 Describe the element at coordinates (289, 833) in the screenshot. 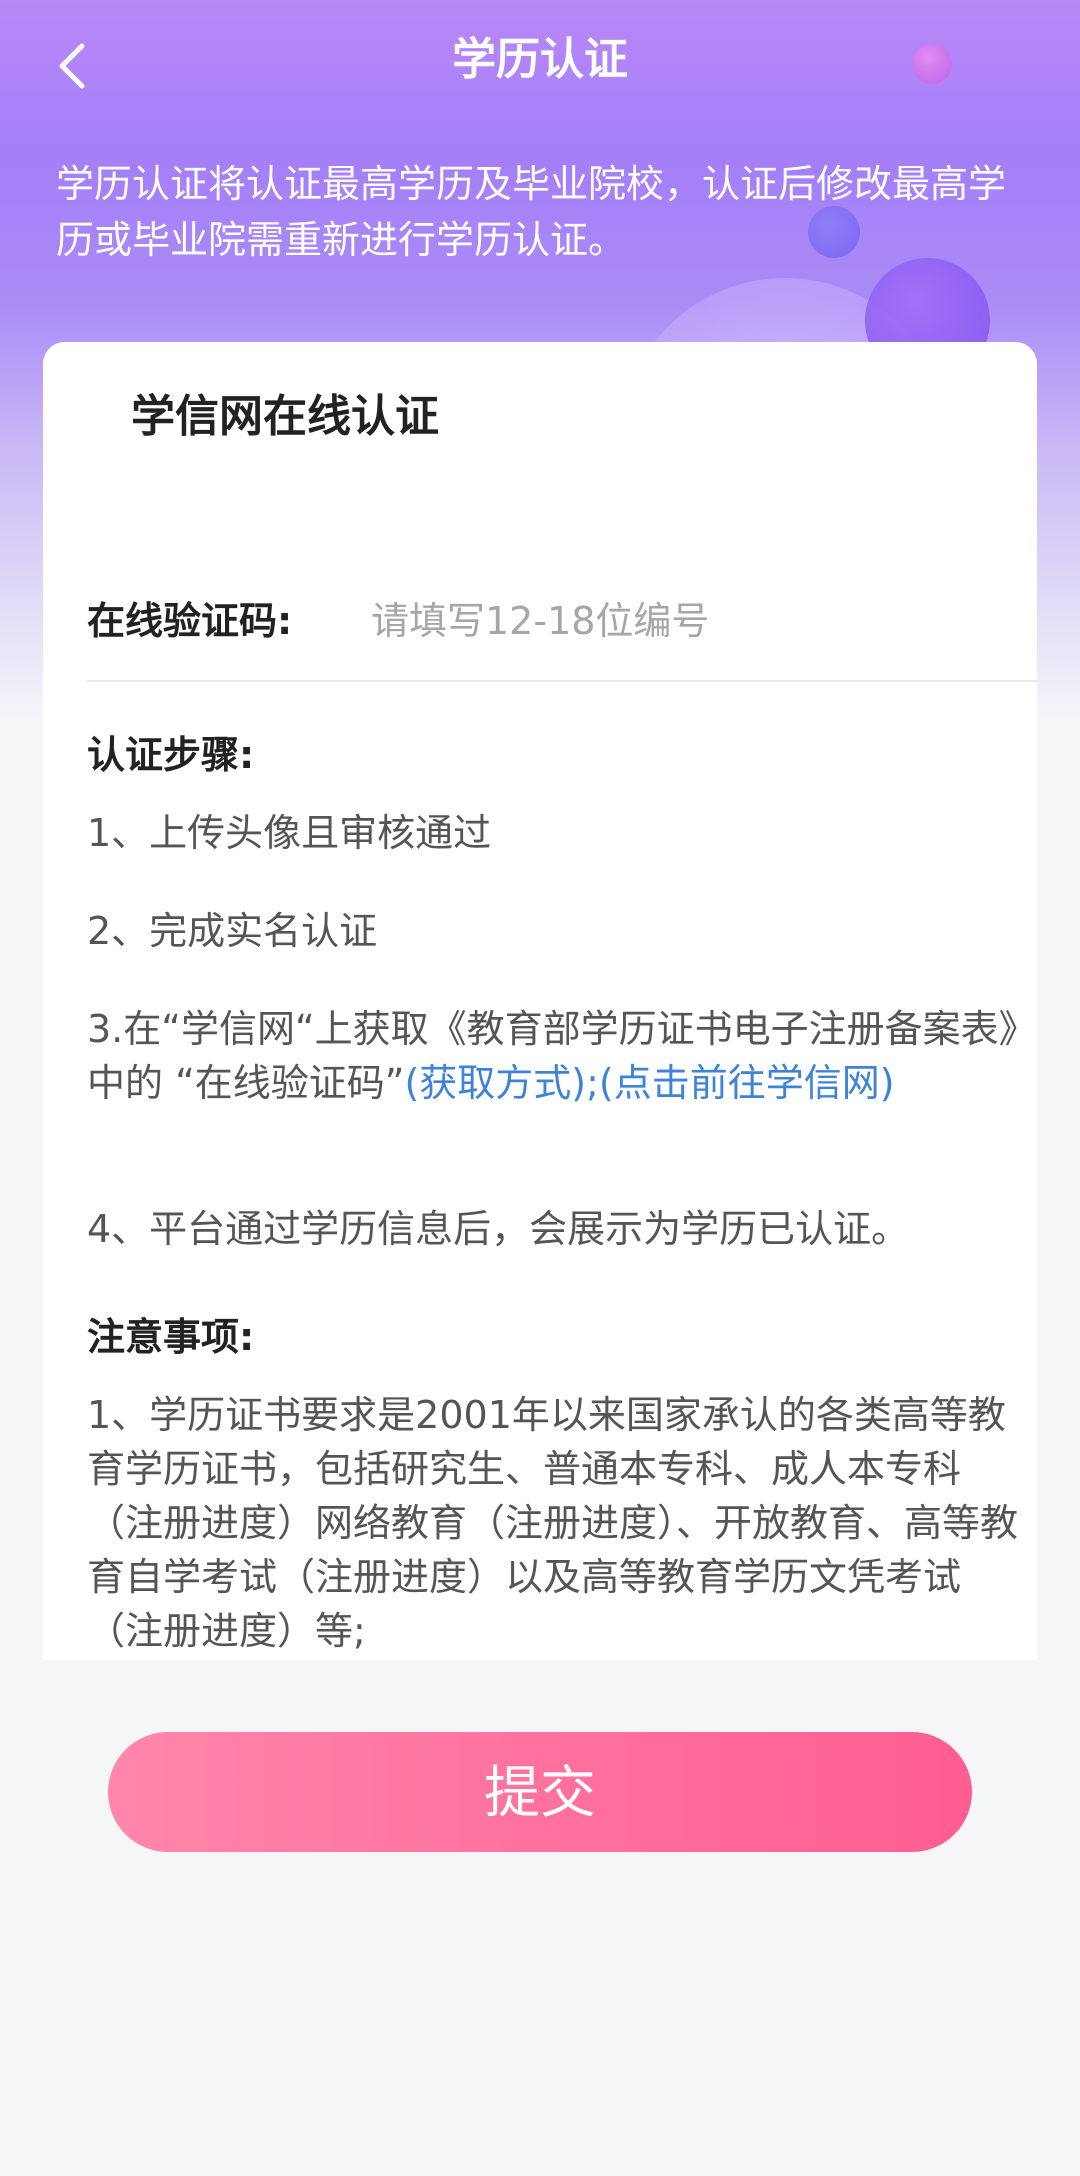

I see `step-item: 1、上传头像且审核通过` at that location.